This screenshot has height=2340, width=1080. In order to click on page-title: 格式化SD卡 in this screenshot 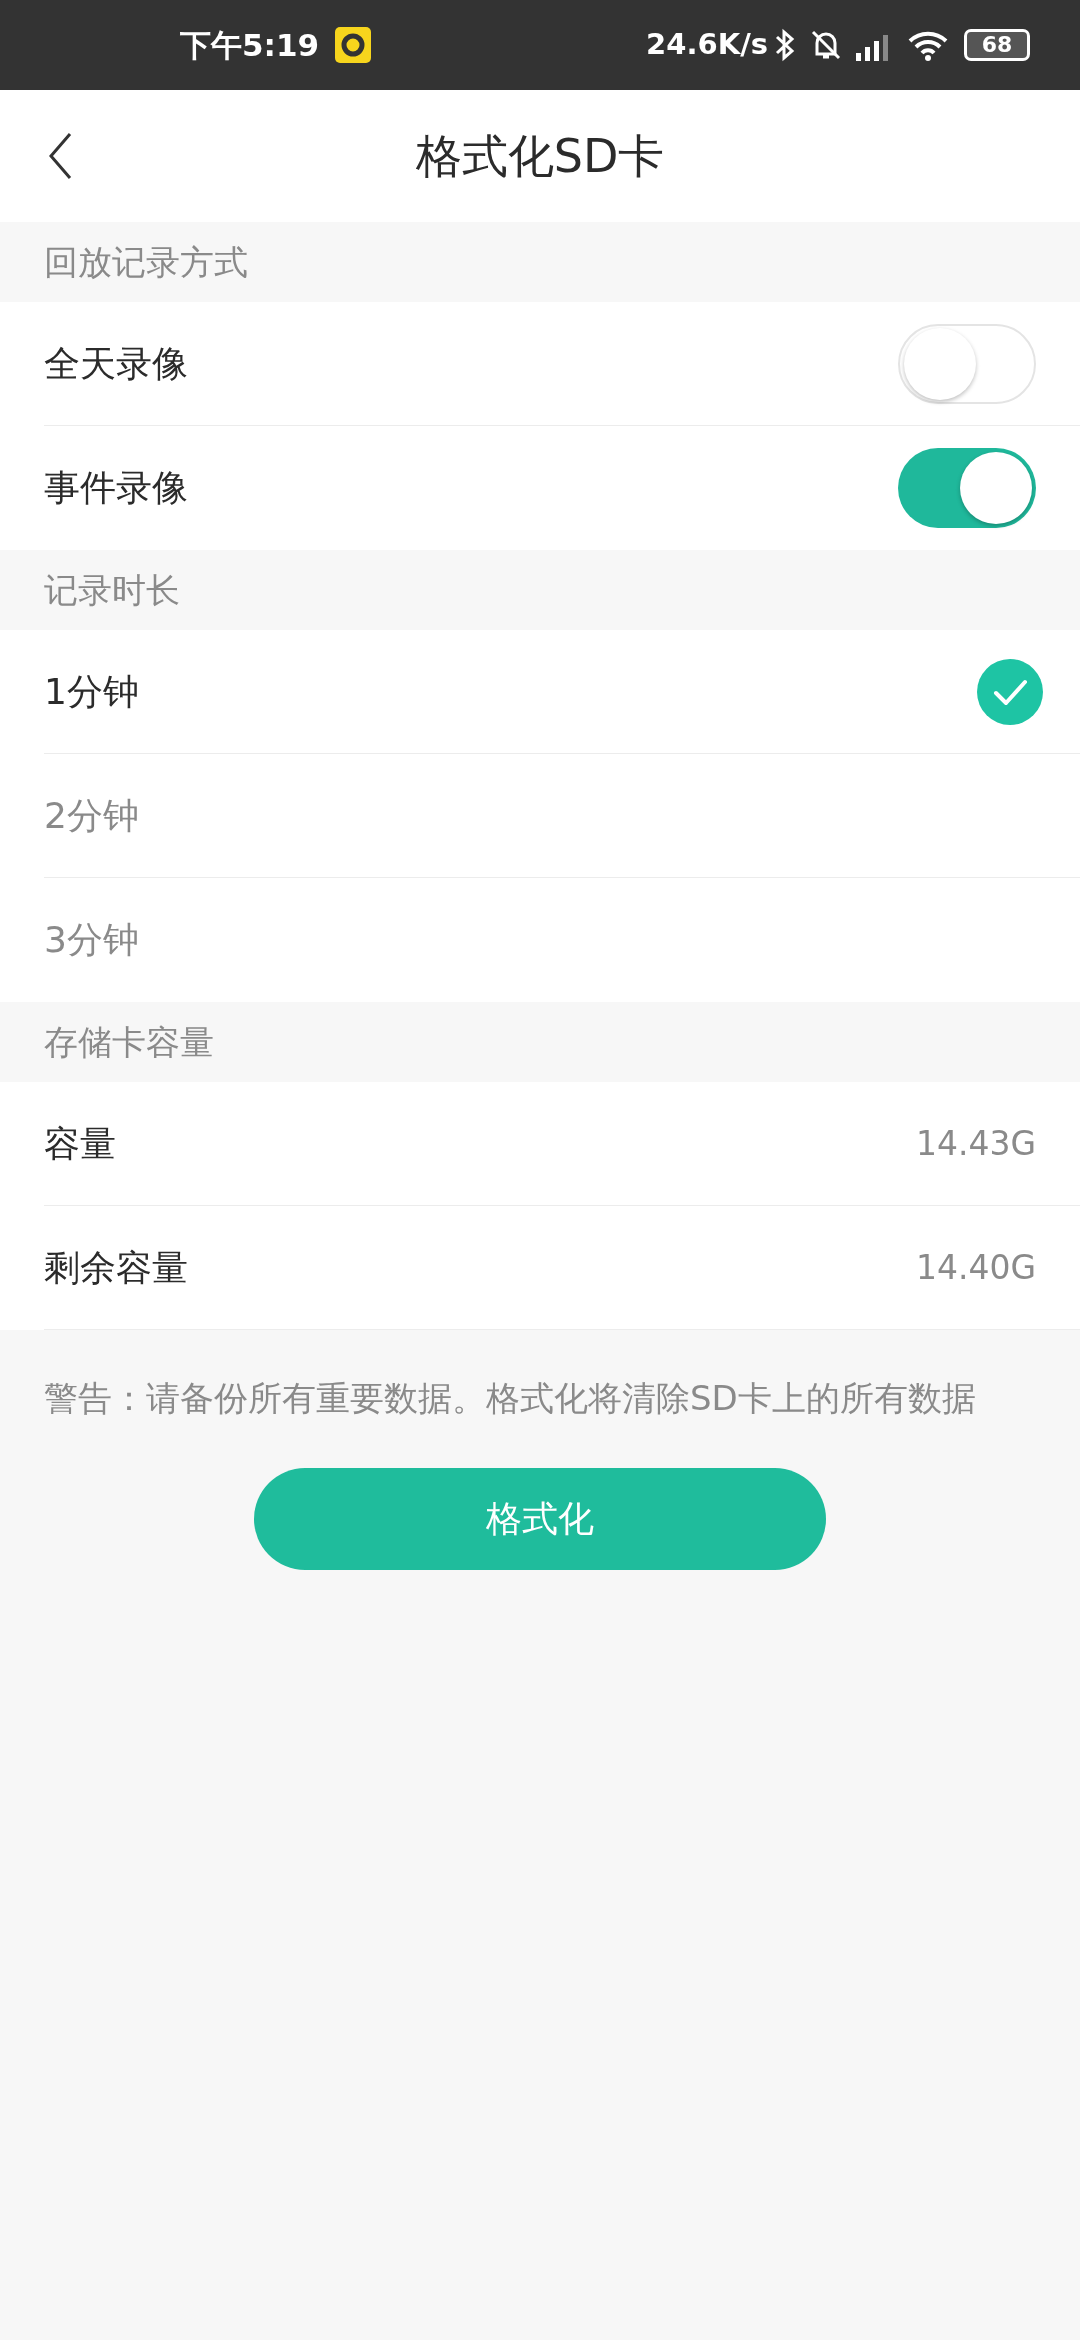, I will do `click(540, 156)`.